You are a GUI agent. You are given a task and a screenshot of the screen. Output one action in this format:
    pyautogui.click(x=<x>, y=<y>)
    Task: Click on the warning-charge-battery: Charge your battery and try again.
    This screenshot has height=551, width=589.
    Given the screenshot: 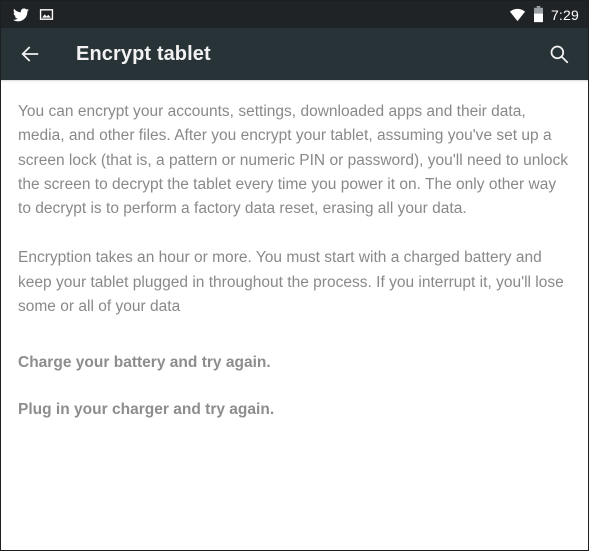 What is the action you would take?
    pyautogui.click(x=144, y=363)
    